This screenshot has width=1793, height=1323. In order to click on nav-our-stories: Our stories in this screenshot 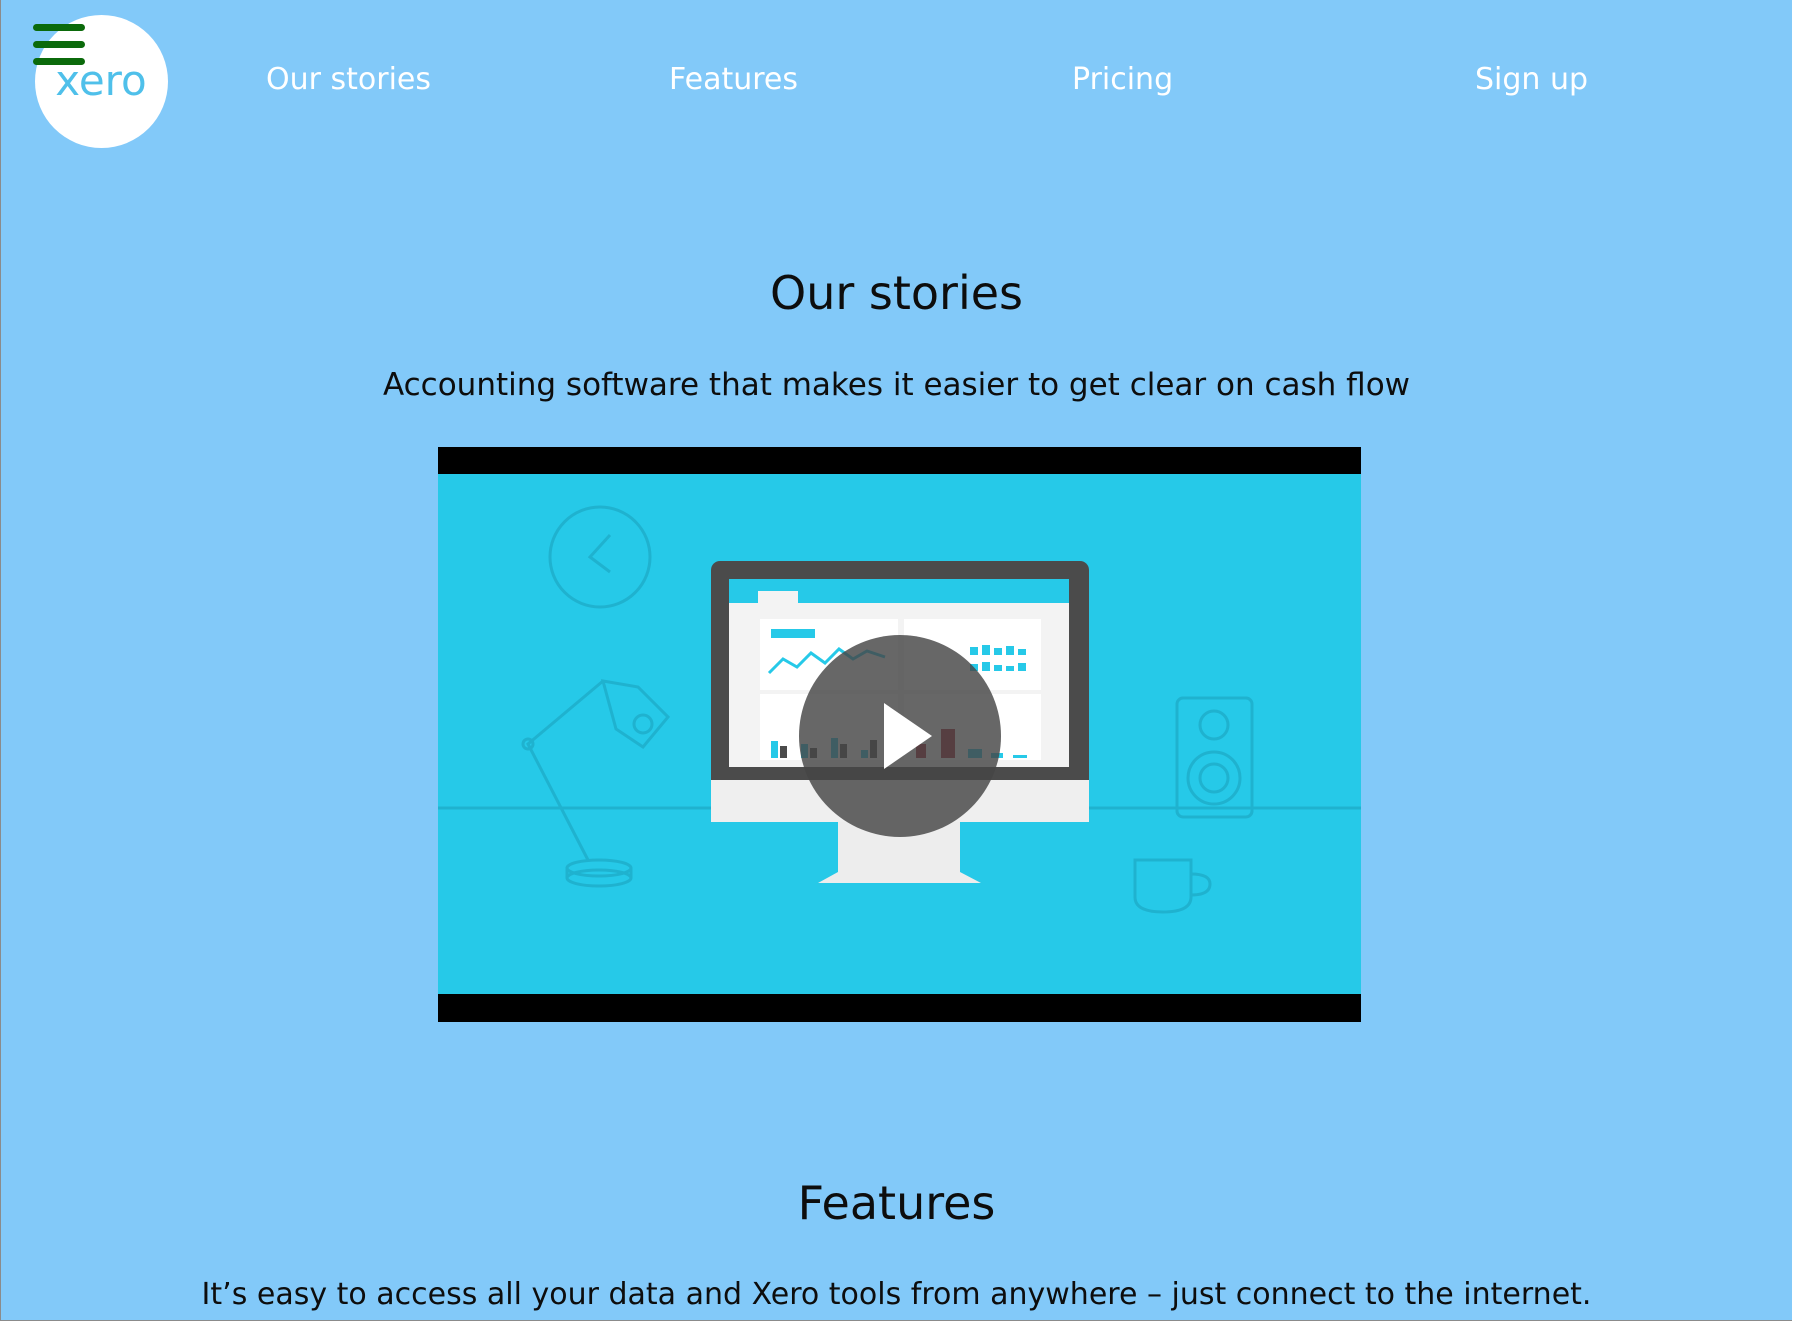, I will do `click(348, 80)`.